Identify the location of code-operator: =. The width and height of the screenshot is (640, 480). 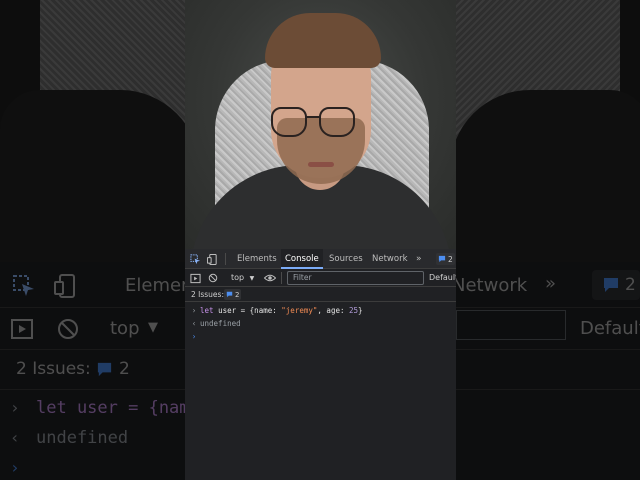
(243, 310).